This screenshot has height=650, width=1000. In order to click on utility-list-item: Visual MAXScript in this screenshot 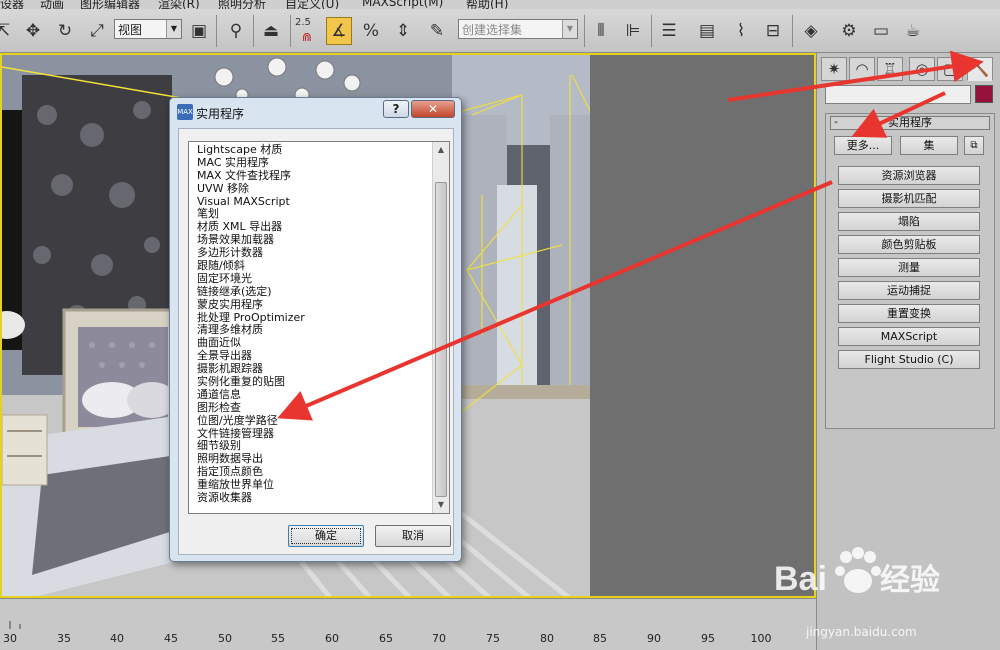, I will do `click(313, 202)`.